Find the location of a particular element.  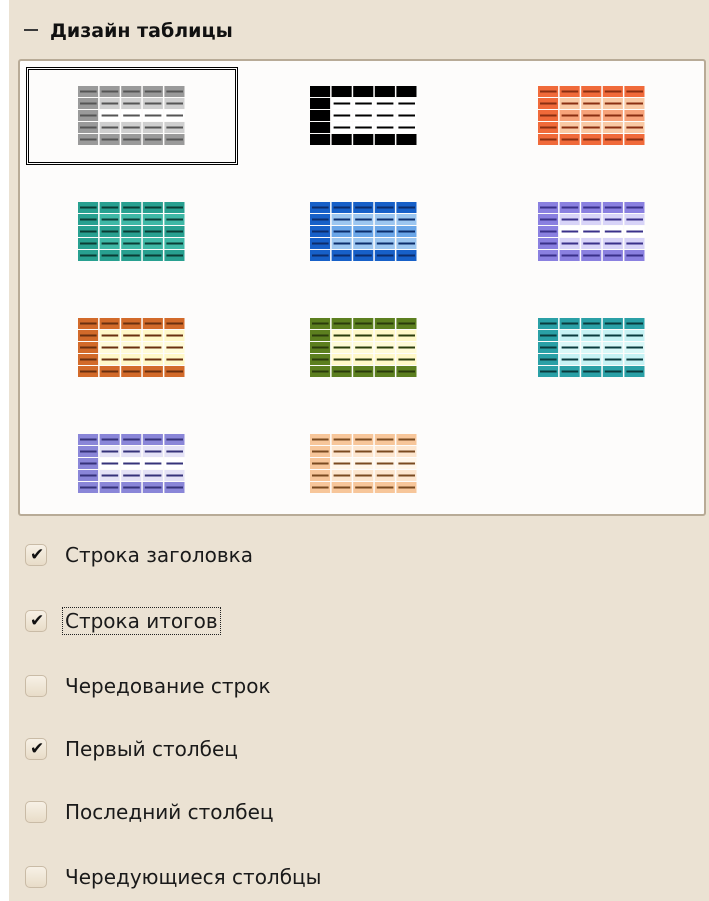

option-row: ✔ Первый столбец is located at coordinates (132, 749).